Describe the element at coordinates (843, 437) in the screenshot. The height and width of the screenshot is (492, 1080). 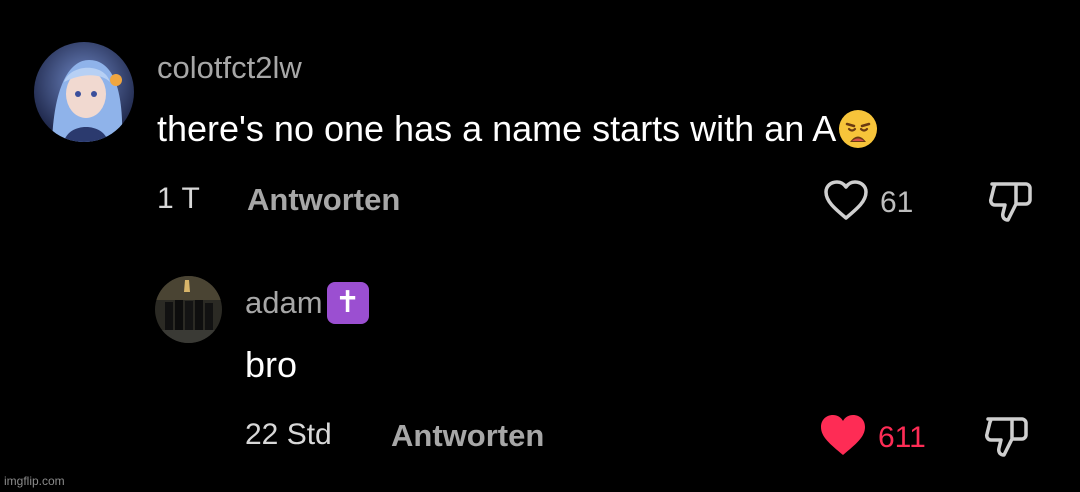
I see `heart-filled-icon` at that location.